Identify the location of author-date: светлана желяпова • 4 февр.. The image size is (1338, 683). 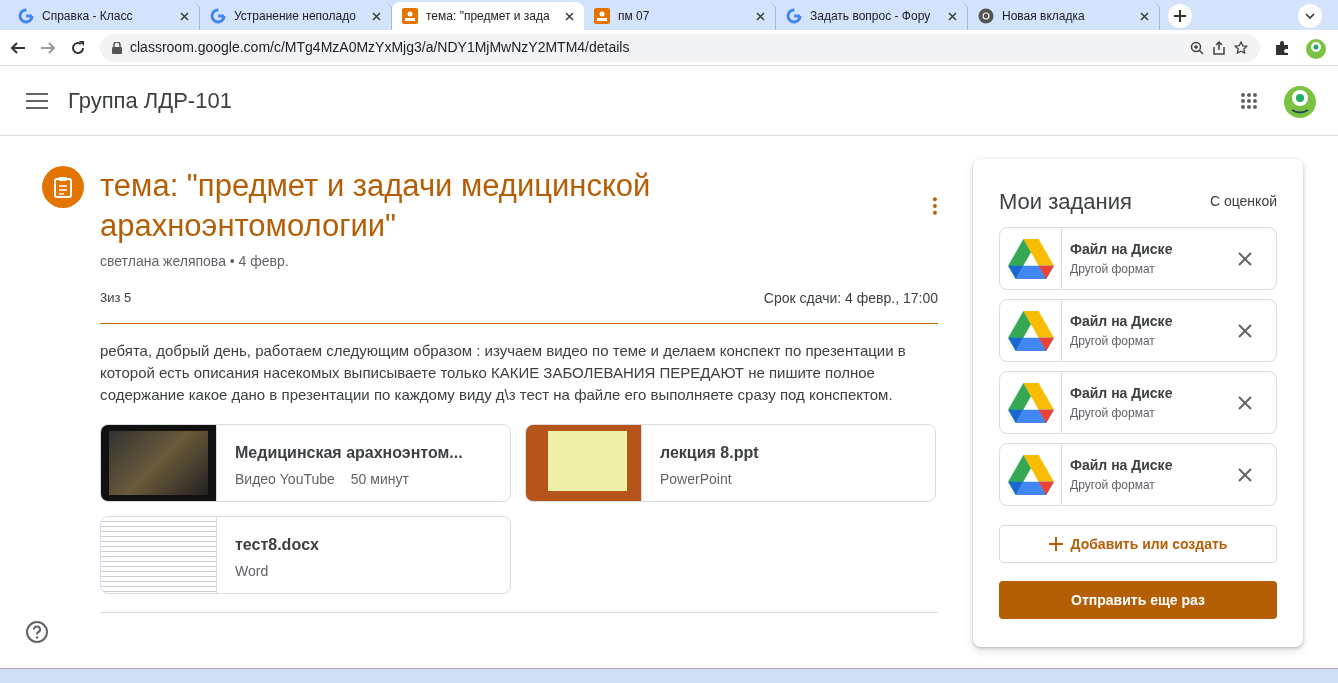
(195, 261).